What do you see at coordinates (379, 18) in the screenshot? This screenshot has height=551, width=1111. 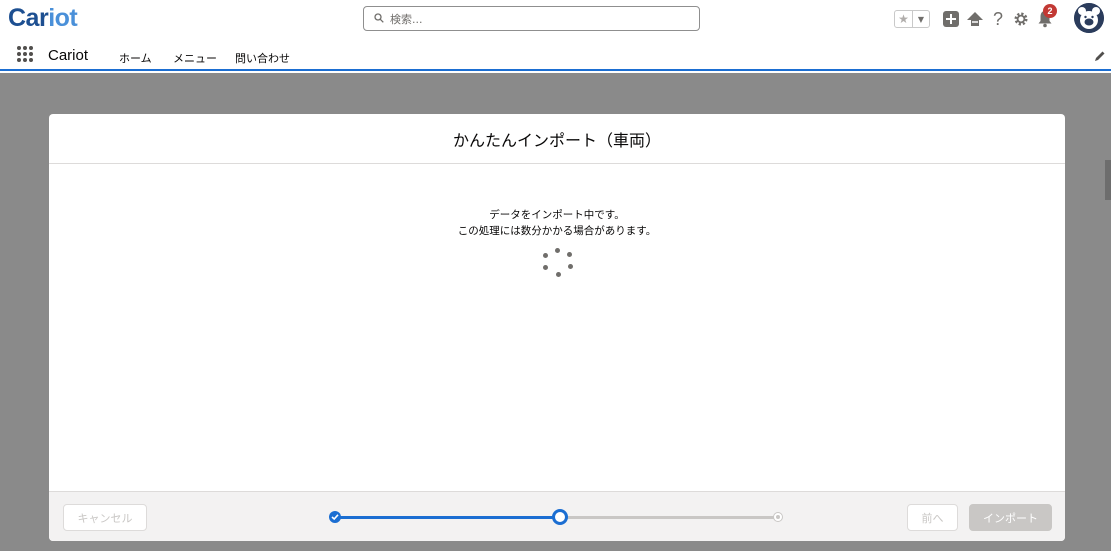 I see `search-icon` at bounding box center [379, 18].